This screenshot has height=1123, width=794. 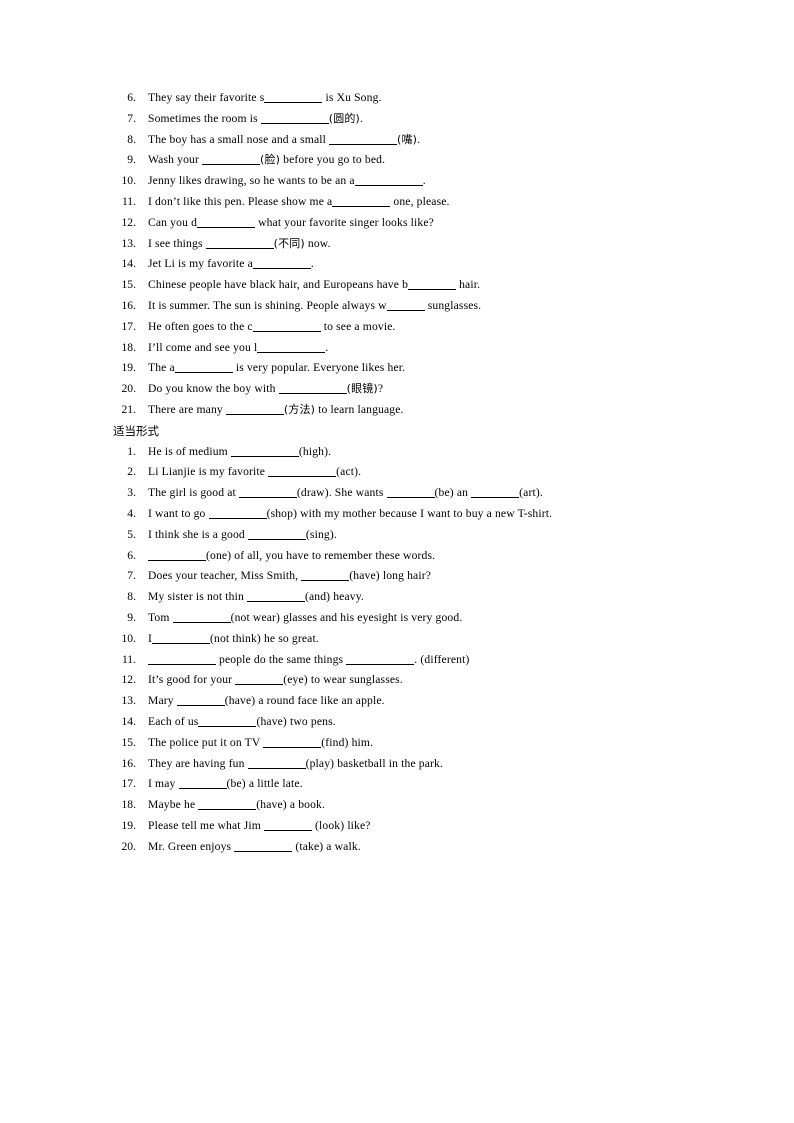 What do you see at coordinates (129, 701) in the screenshot?
I see `exercise-item-number: 13.` at bounding box center [129, 701].